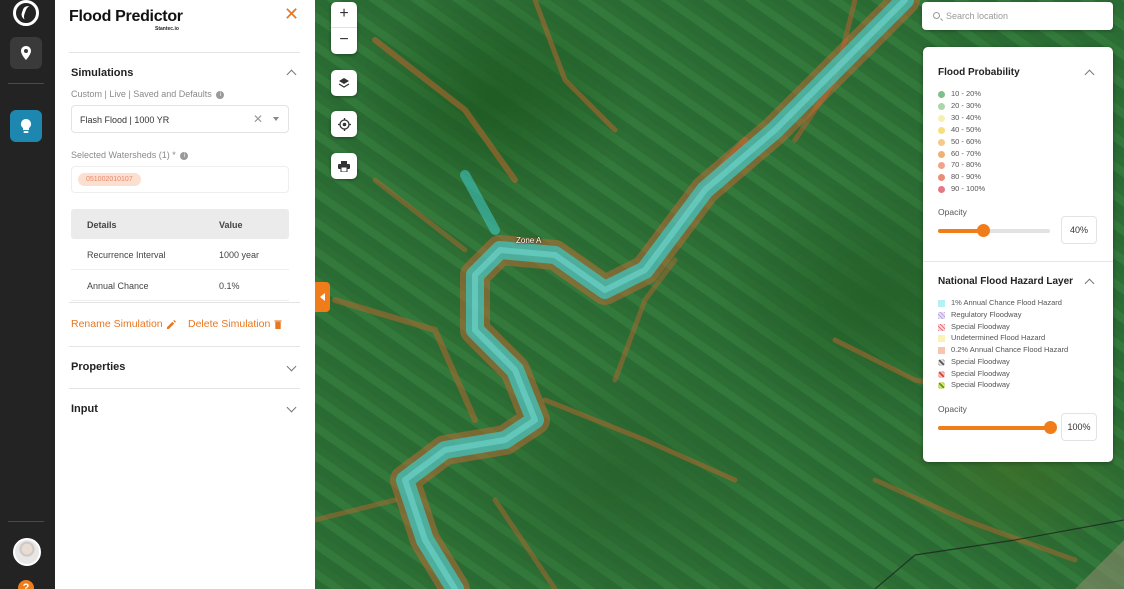 The image size is (1124, 589). Describe the element at coordinates (959, 105) in the screenshot. I see `legend-item: 20 - 30%` at that location.